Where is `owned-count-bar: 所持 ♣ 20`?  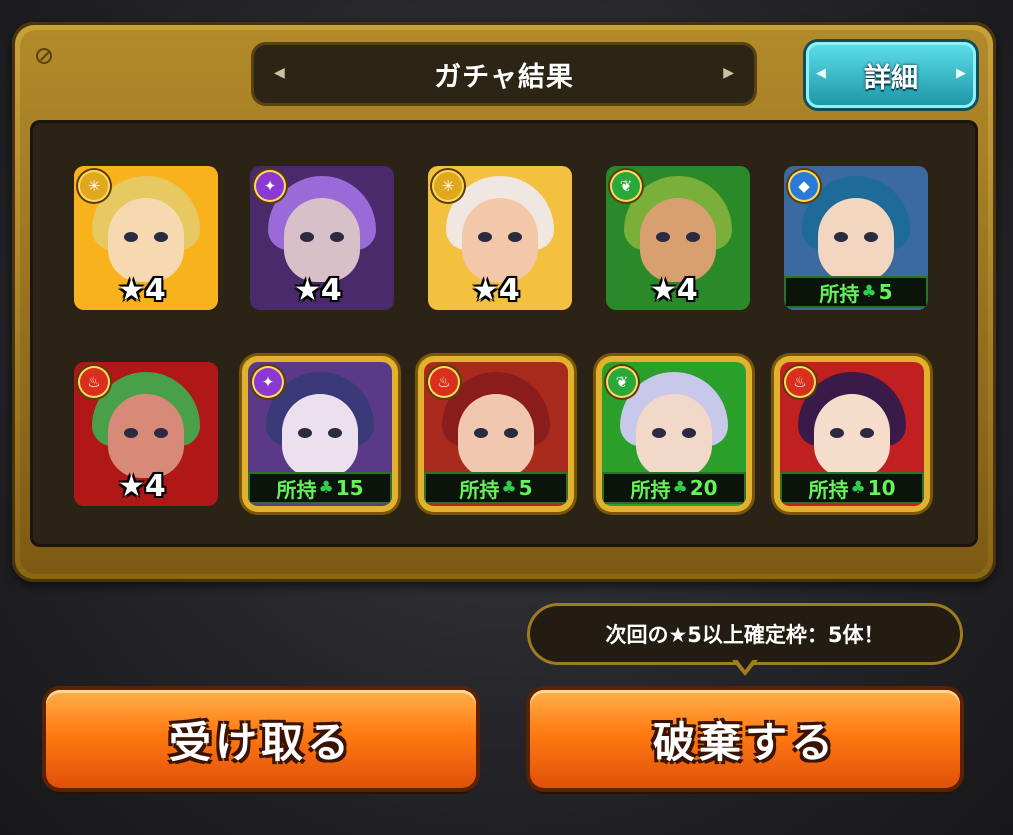
owned-count-bar: 所持 ♣ 20 is located at coordinates (674, 488).